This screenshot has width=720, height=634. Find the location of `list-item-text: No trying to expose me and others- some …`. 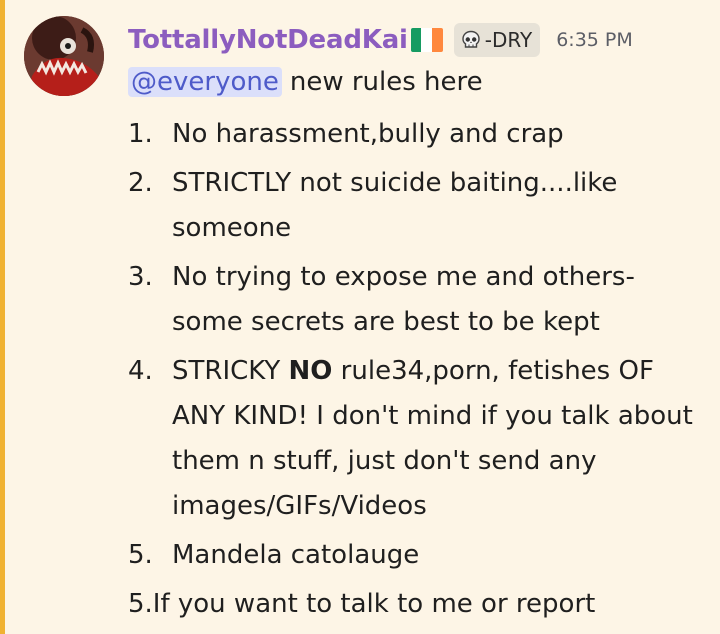

list-item-text: No trying to expose me and others- some … is located at coordinates (403, 299).